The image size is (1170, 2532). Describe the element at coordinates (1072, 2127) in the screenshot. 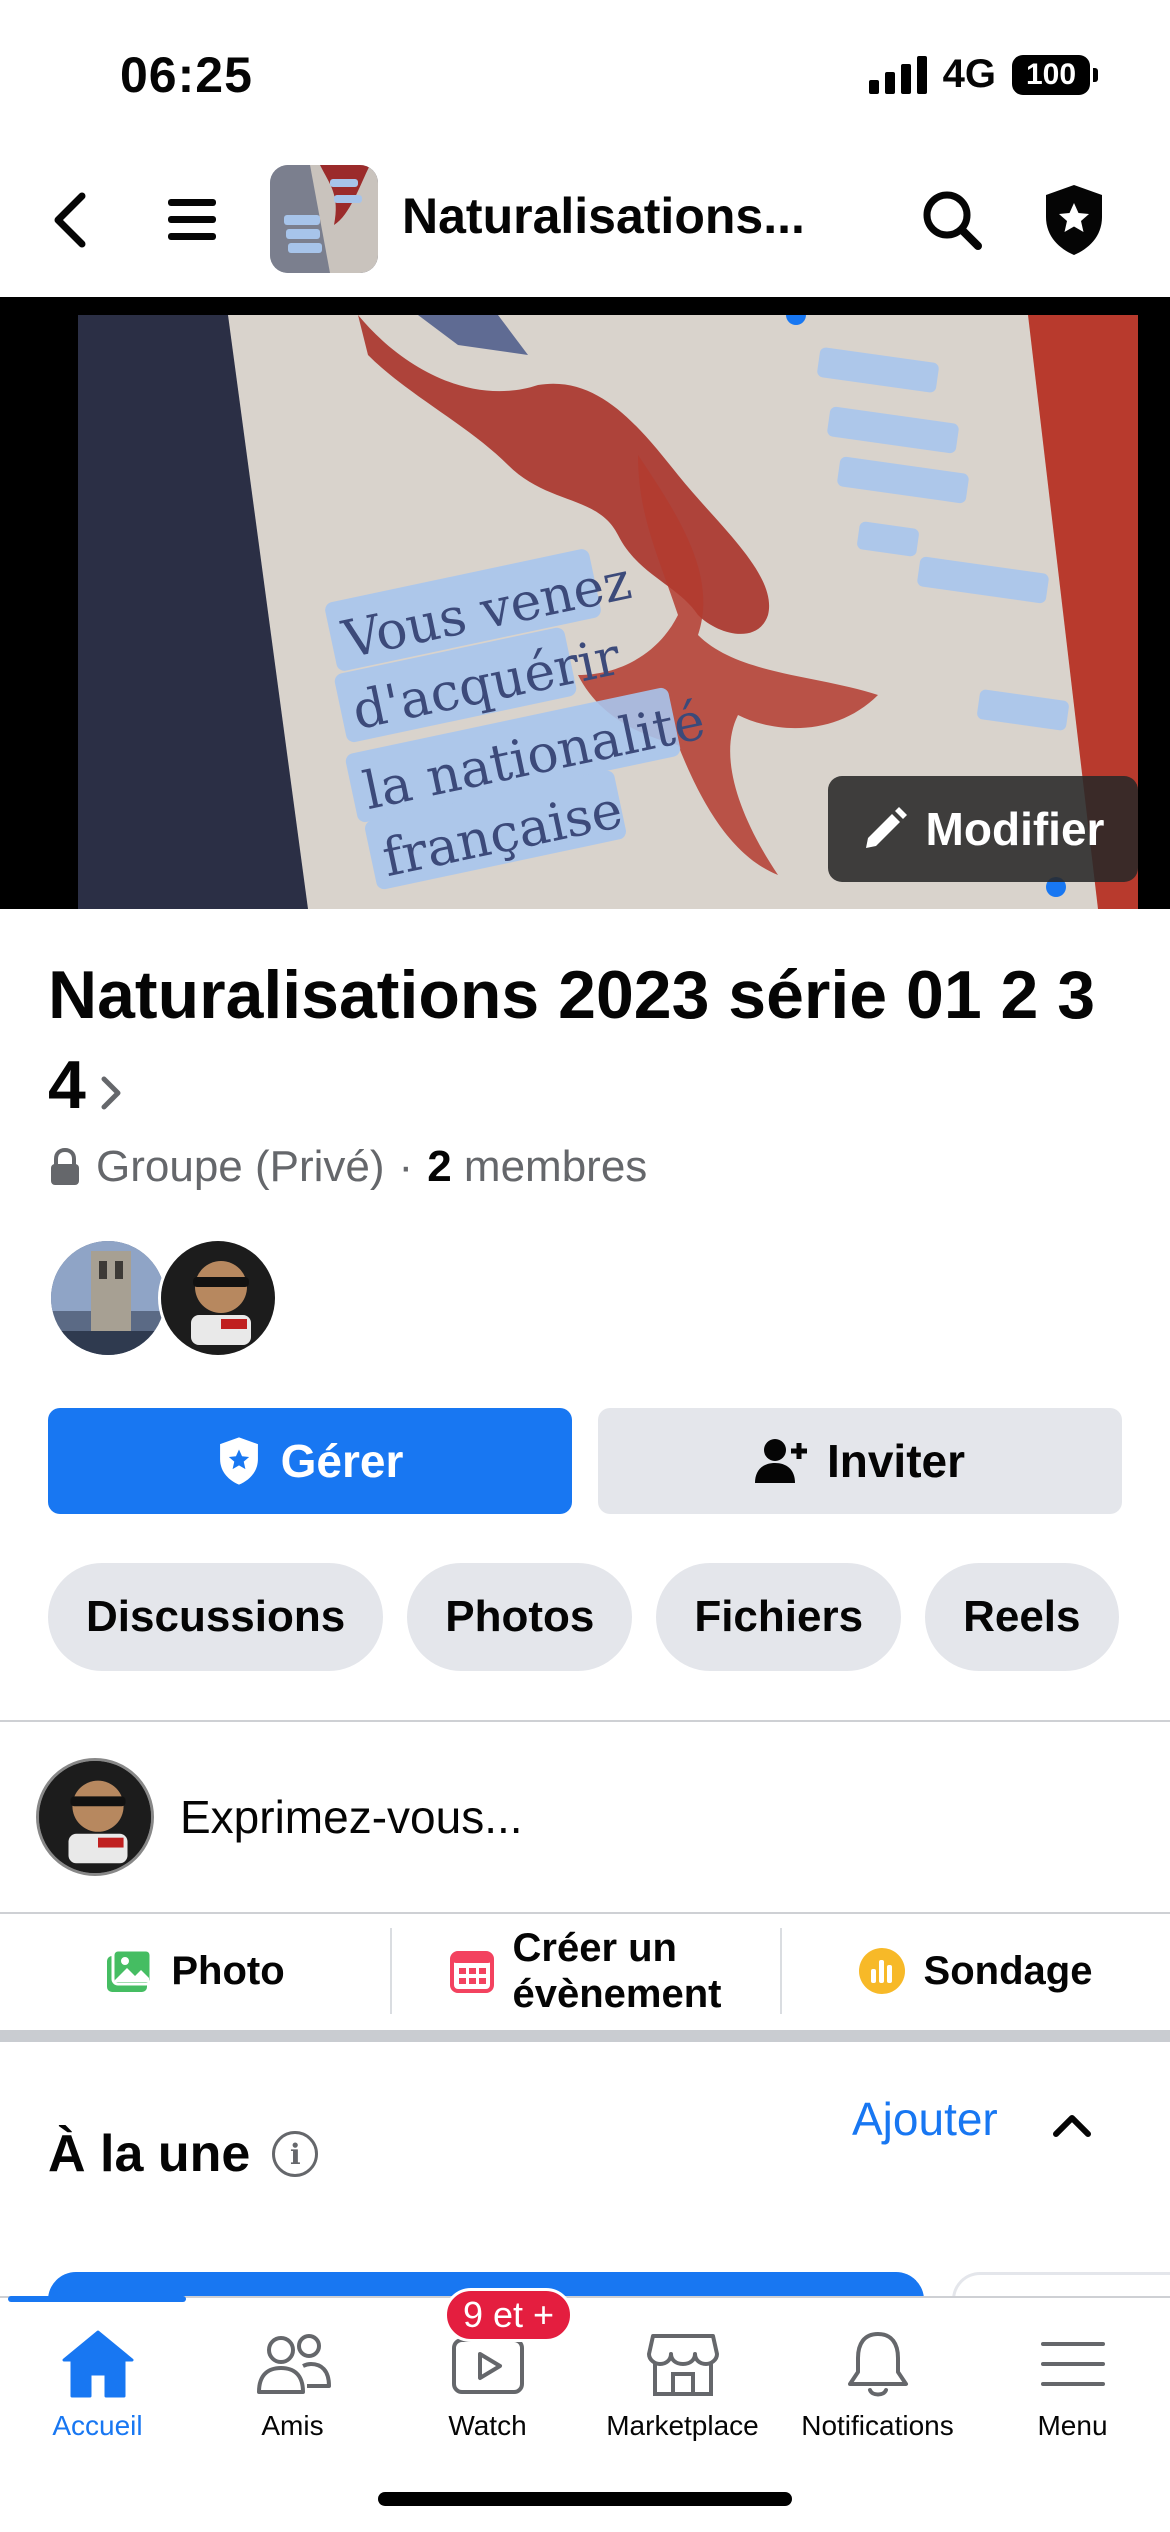

I see `chevron-up-icon` at that location.